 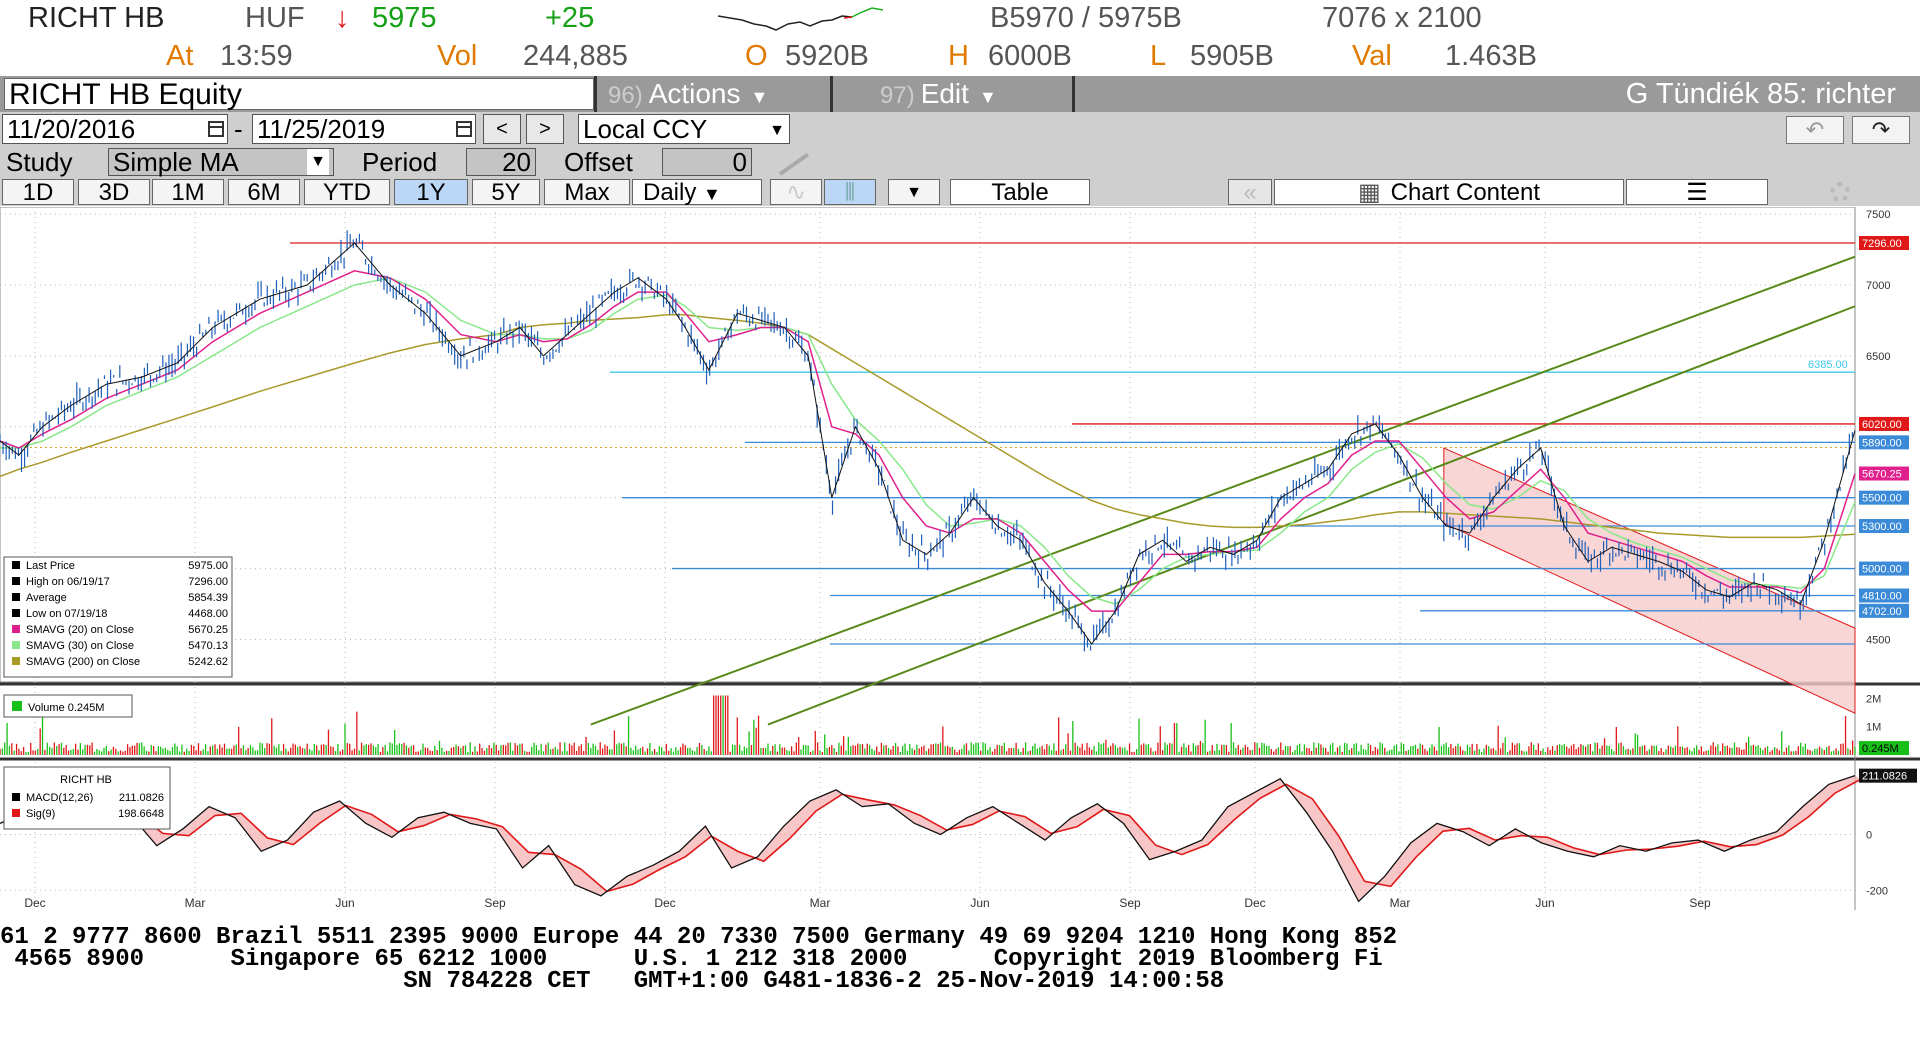 I want to click on legend-value: 5242.62, so click(x=208, y=662).